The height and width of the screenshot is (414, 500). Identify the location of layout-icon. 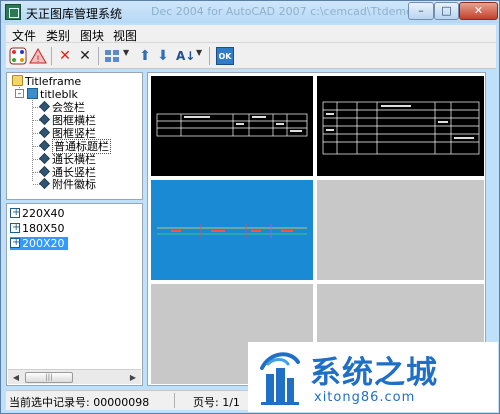
(112, 56).